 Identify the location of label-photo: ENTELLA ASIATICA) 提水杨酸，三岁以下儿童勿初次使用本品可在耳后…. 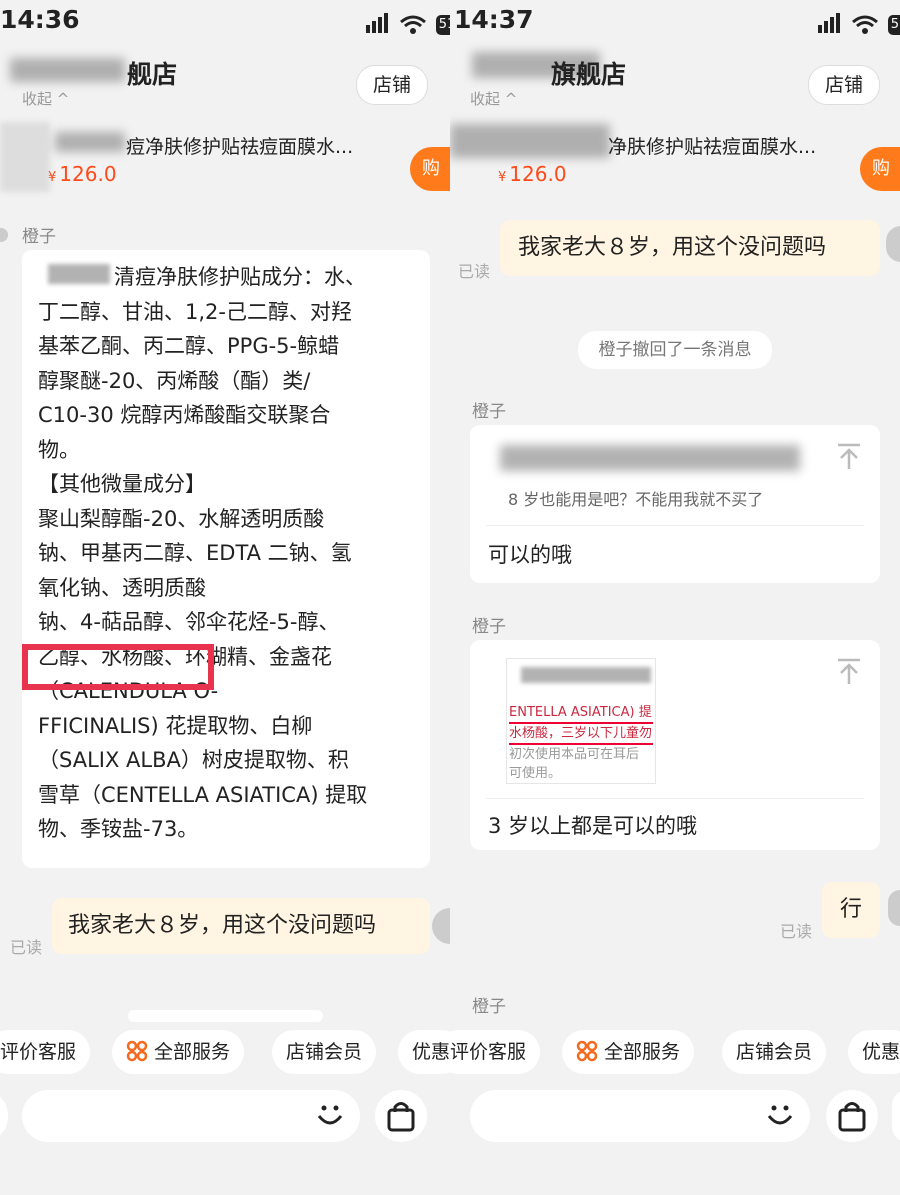
(581, 721).